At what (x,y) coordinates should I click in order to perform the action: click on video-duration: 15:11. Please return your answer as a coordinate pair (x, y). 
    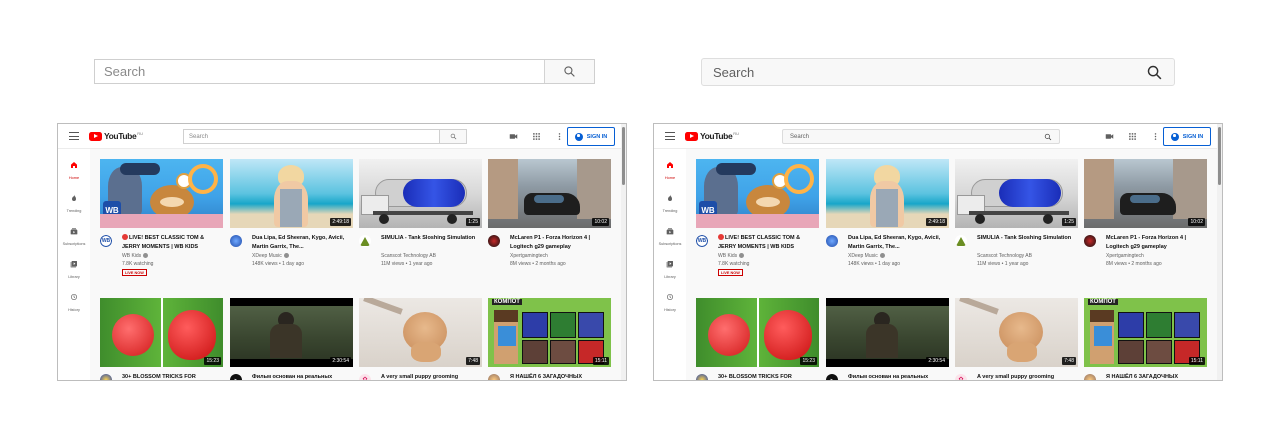
    Looking at the image, I should click on (1196, 361).